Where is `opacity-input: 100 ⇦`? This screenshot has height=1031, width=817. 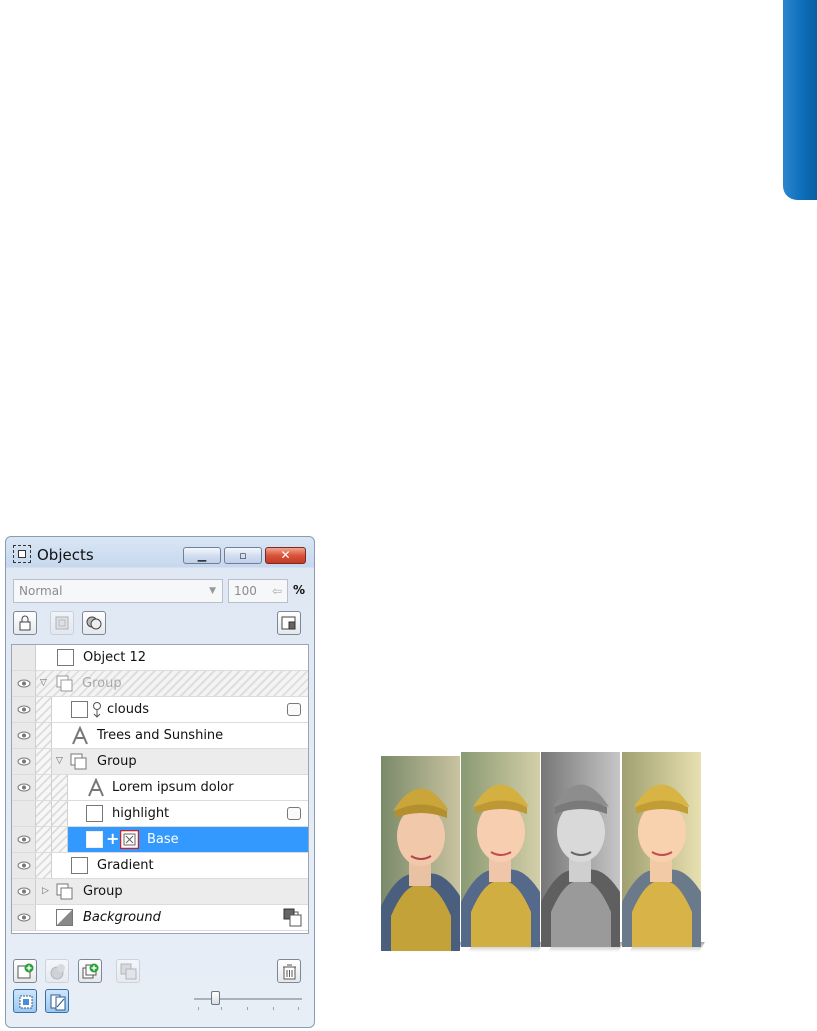
opacity-input: 100 ⇦ is located at coordinates (258, 591).